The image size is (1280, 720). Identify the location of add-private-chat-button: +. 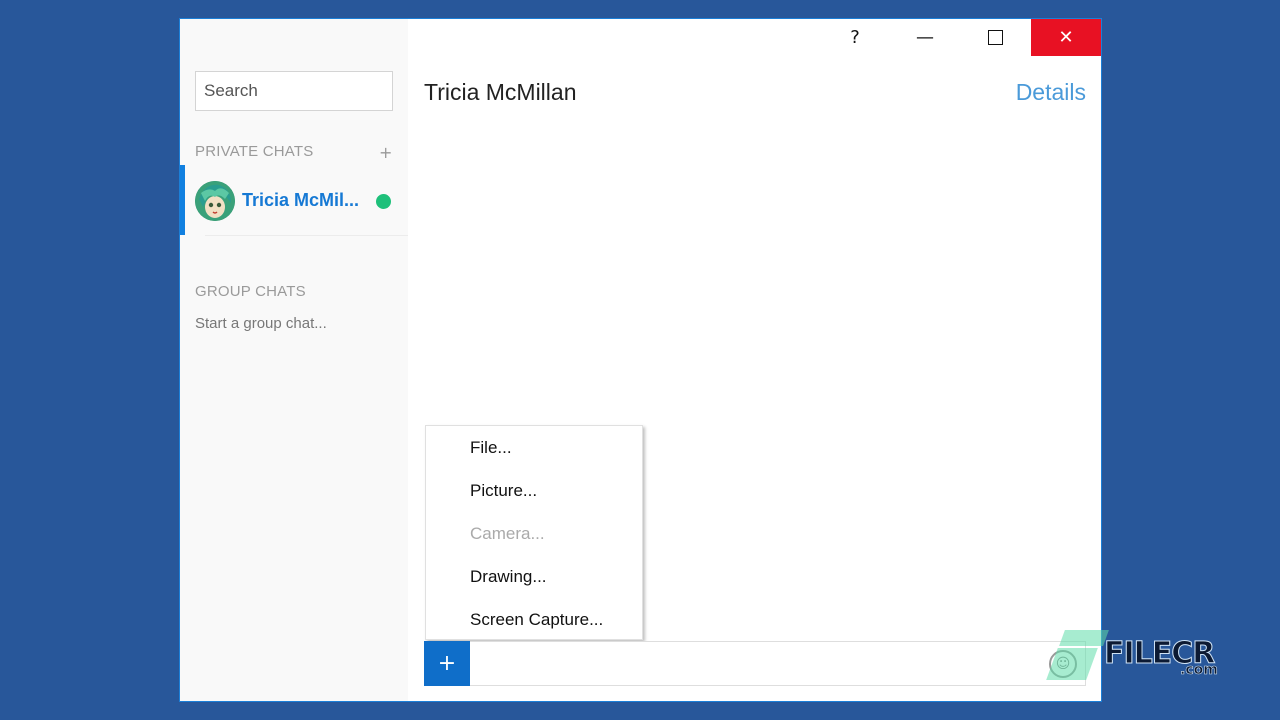
(385, 152).